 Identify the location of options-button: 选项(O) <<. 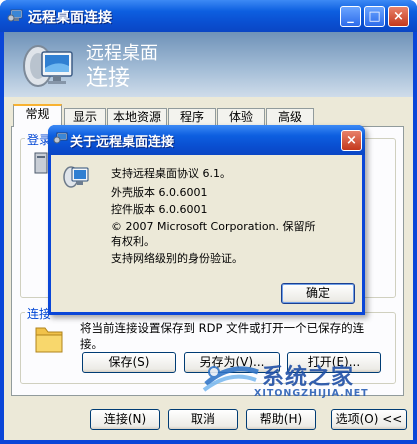
(369, 419).